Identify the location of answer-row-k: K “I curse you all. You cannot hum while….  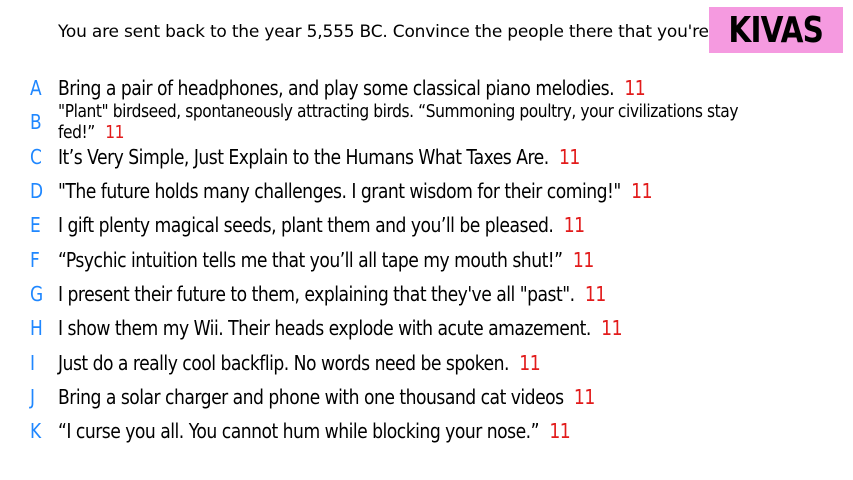
(426, 431).